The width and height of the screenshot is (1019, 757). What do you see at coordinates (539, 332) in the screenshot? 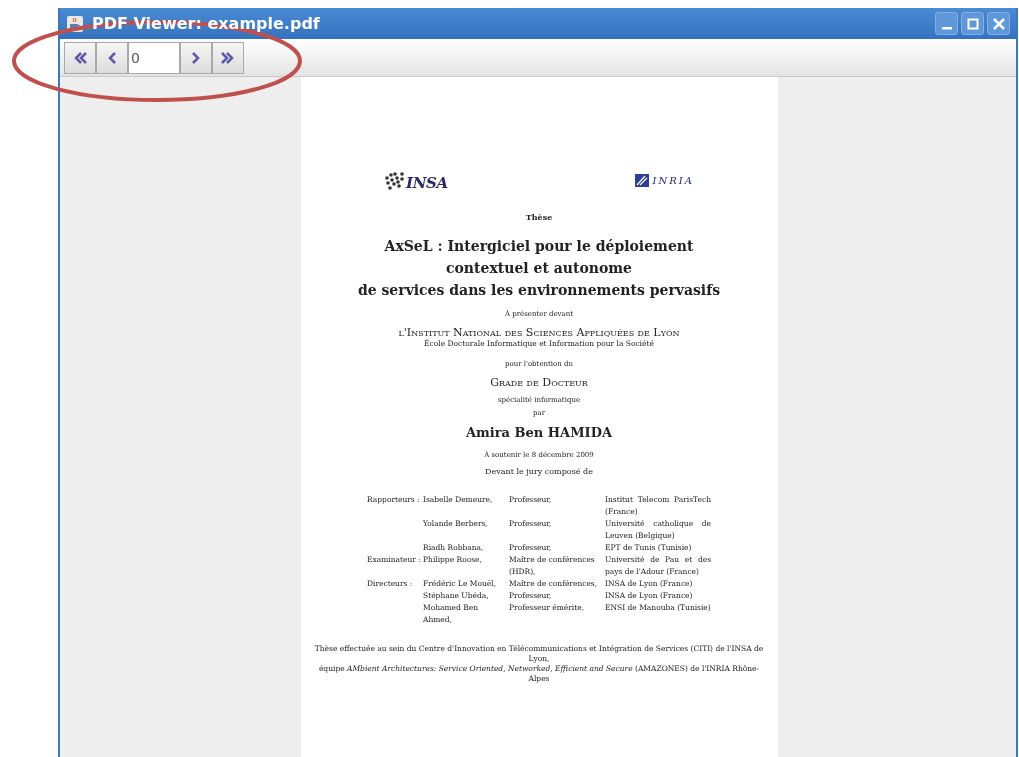
I see `institute-name: l'Institut National des Sciences Appliquées de Lyon` at bounding box center [539, 332].